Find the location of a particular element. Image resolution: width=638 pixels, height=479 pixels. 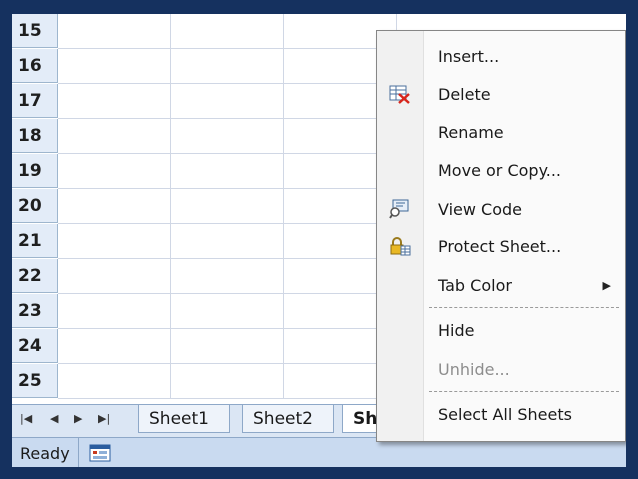

row-header: 20 is located at coordinates (35, 206).